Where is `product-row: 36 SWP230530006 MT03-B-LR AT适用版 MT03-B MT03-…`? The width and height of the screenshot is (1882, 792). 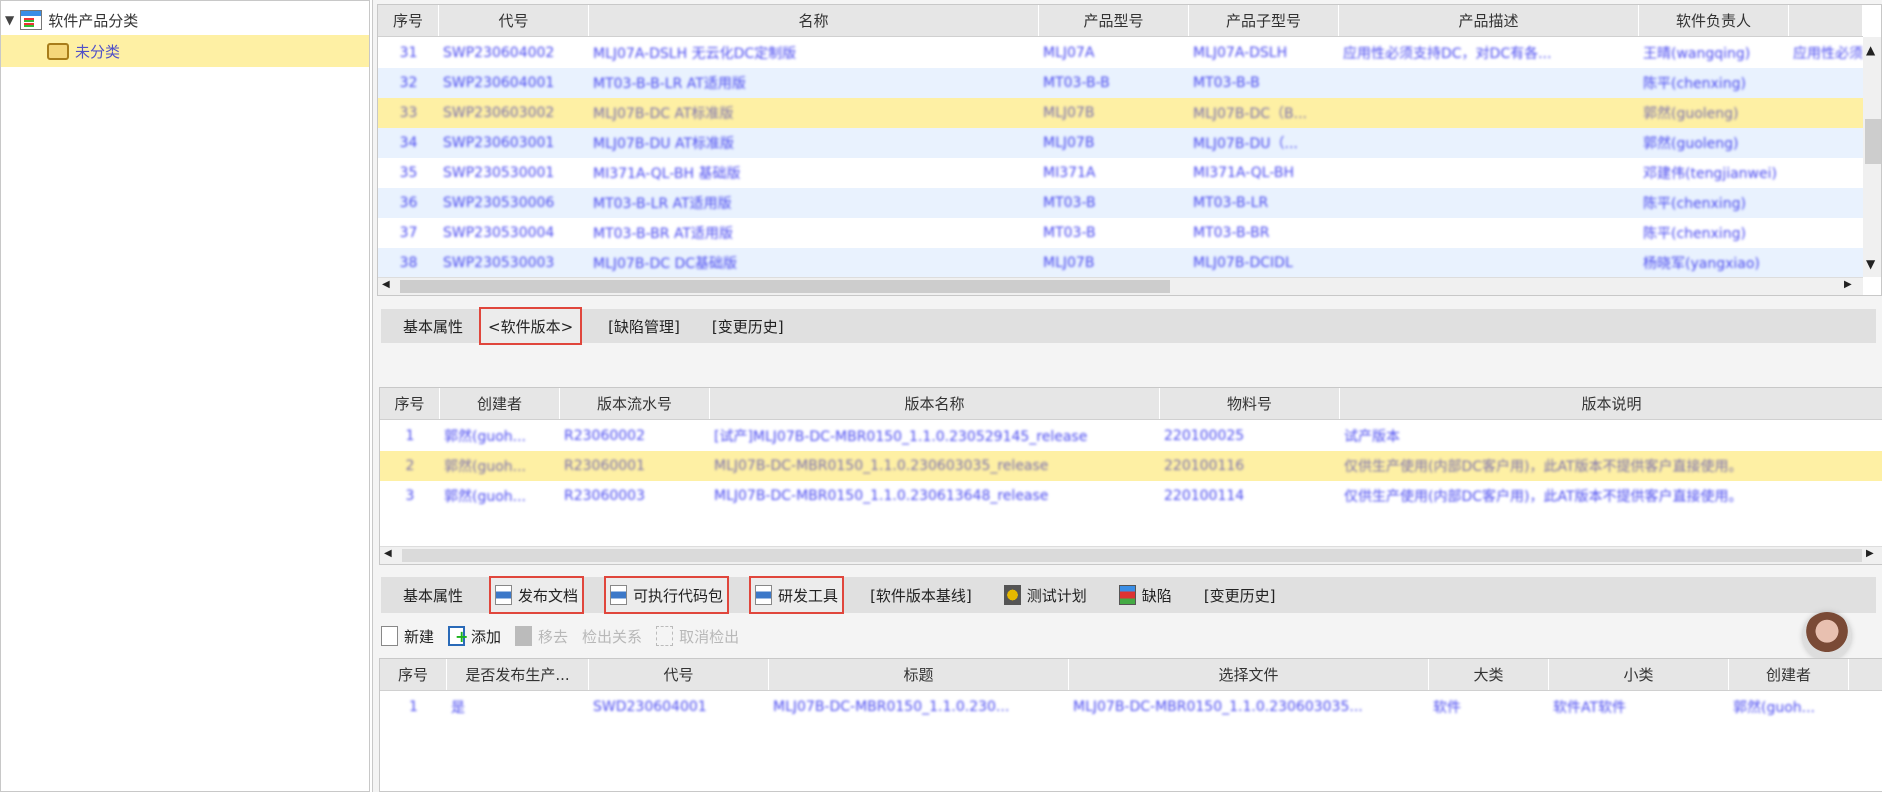 product-row: 36 SWP230530006 MT03-B-LR AT适用版 MT03-B MT03-… is located at coordinates (1120, 203).